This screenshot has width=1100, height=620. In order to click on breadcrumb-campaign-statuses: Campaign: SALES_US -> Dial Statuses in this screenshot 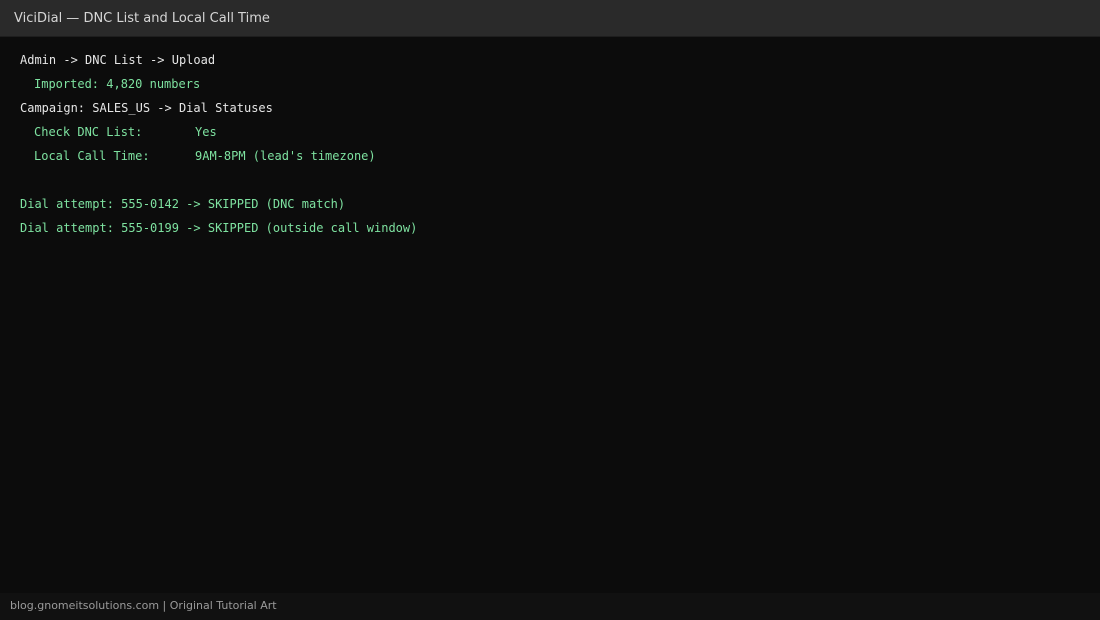, I will do `click(146, 108)`.